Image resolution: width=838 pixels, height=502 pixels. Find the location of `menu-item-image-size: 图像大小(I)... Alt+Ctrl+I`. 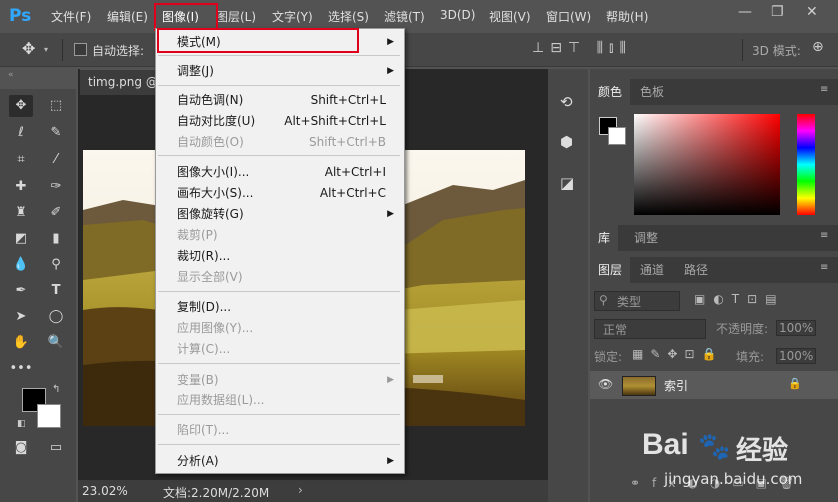

menu-item-image-size: 图像大小(I)... Alt+Ctrl+I is located at coordinates (279, 172).